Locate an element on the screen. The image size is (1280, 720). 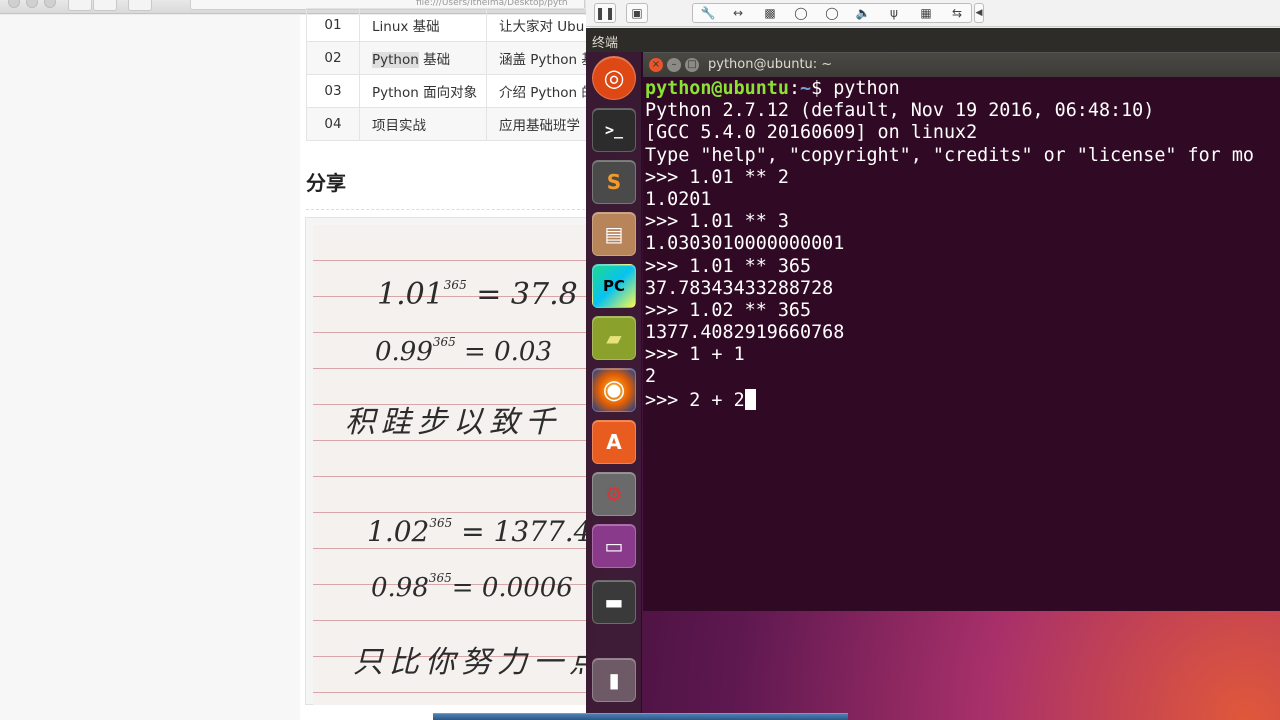
prompt-path: ~ is located at coordinates (806, 88).